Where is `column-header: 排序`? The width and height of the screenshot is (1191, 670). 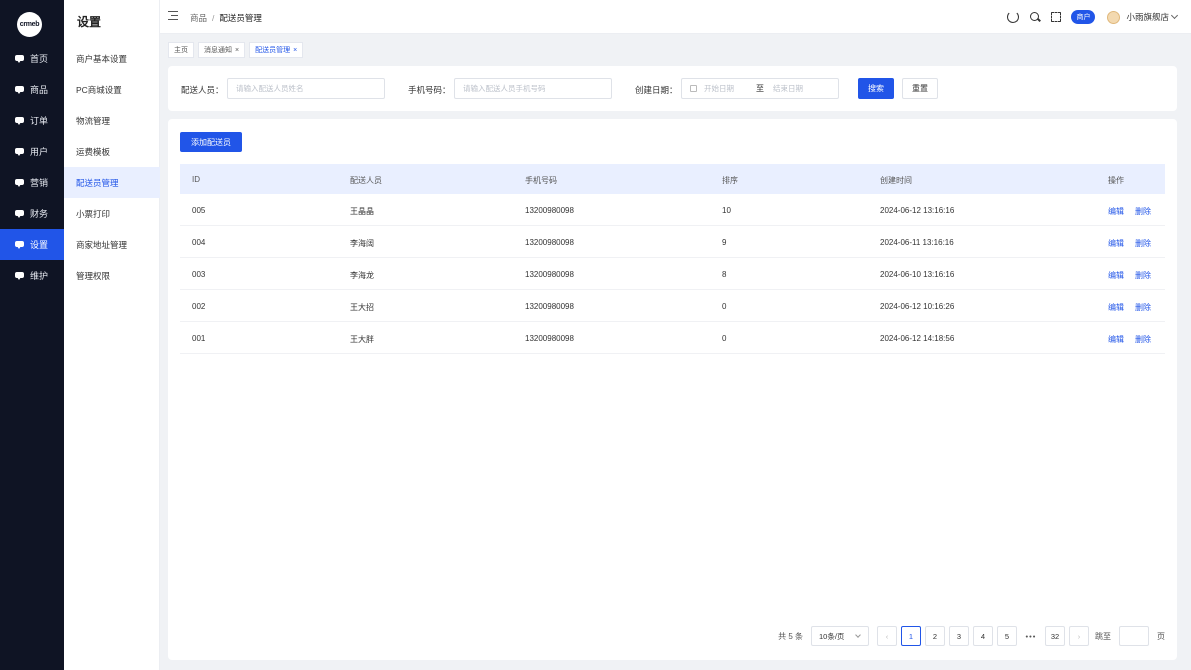
column-header: 排序 is located at coordinates (730, 180).